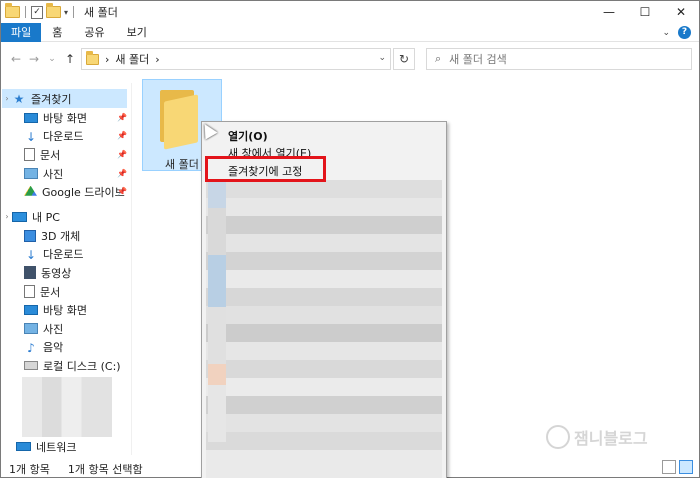 The image size is (700, 478). I want to click on sidebar-item-pc-downloads: ↓ 다운로드, so click(54, 253).